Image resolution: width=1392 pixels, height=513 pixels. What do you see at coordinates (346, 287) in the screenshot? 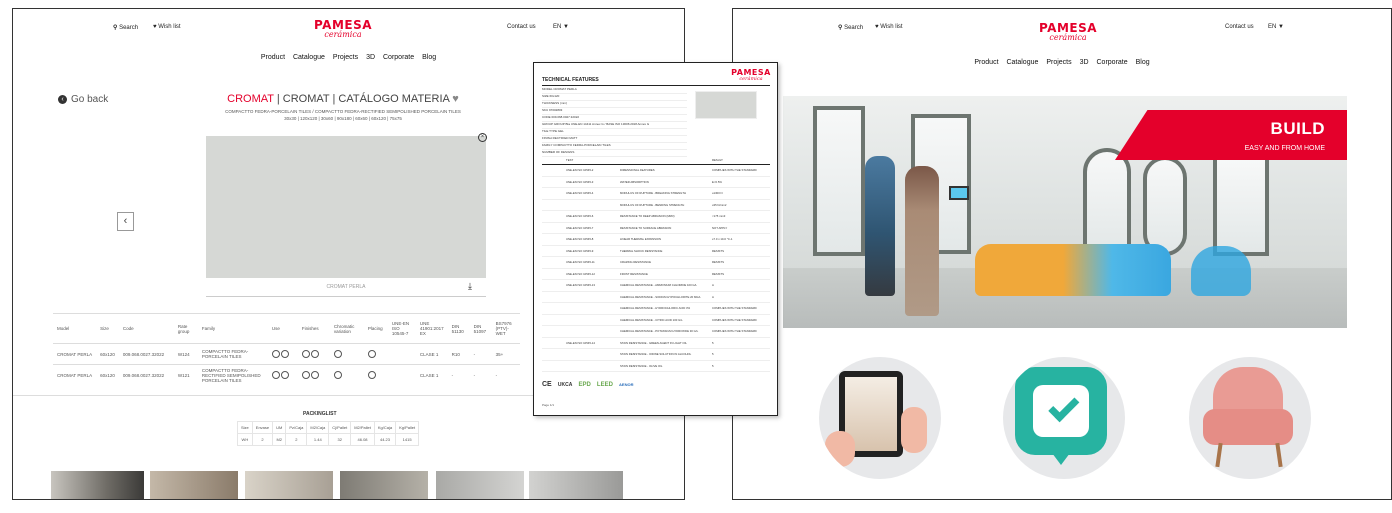
I see `image-caption: CROMAT PERLA` at bounding box center [346, 287].